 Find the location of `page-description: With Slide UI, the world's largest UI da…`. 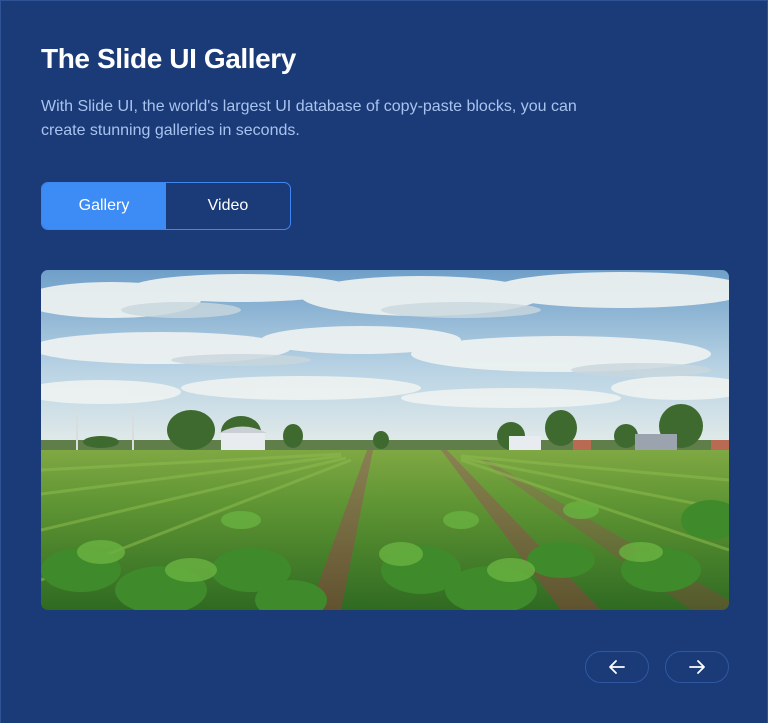

page-description: With Slide UI, the world's largest UI da… is located at coordinates (309, 118).